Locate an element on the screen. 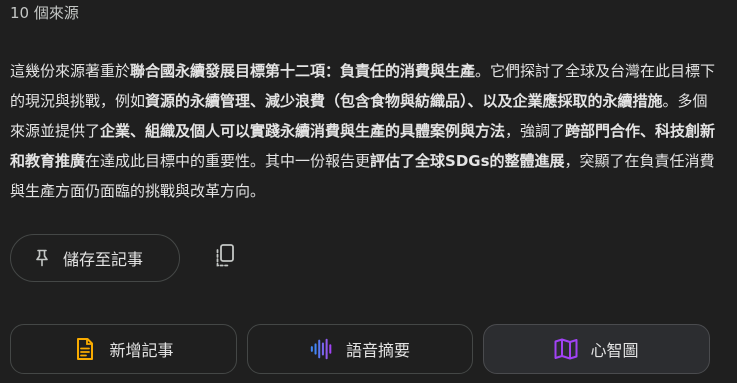 The height and width of the screenshot is (383, 737). audio-overview-button: 語音摘要 is located at coordinates (360, 349).